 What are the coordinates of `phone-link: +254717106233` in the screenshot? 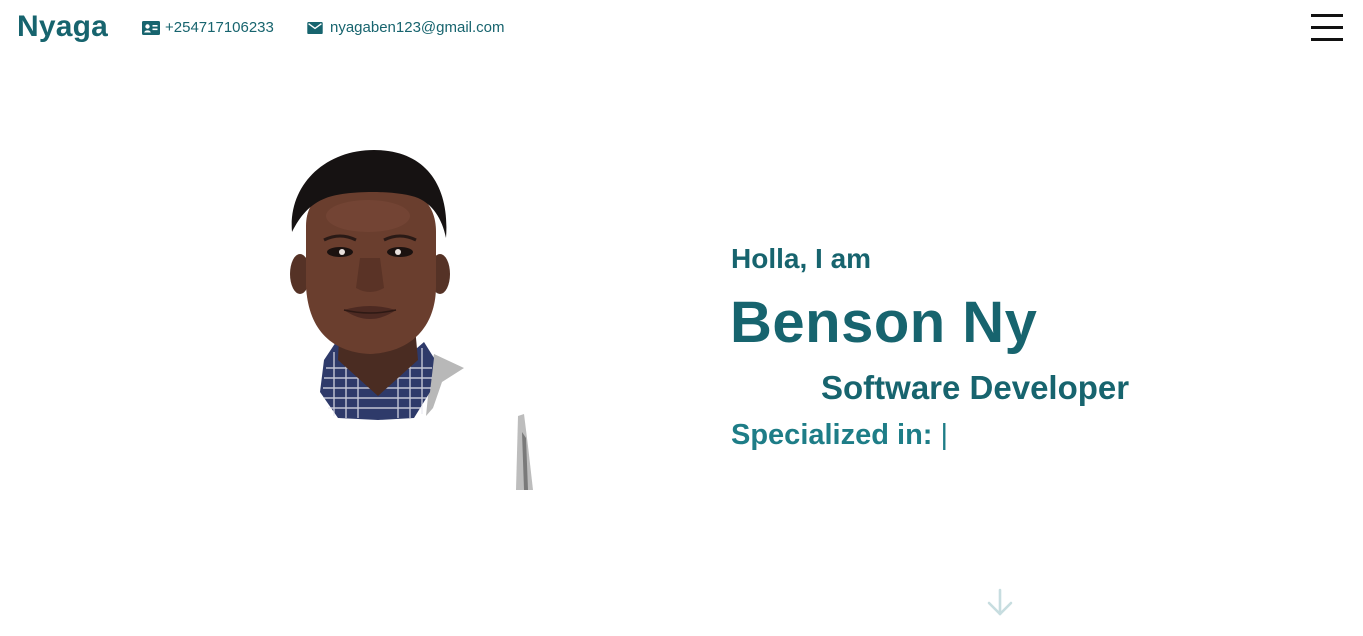 It's located at (208, 27).